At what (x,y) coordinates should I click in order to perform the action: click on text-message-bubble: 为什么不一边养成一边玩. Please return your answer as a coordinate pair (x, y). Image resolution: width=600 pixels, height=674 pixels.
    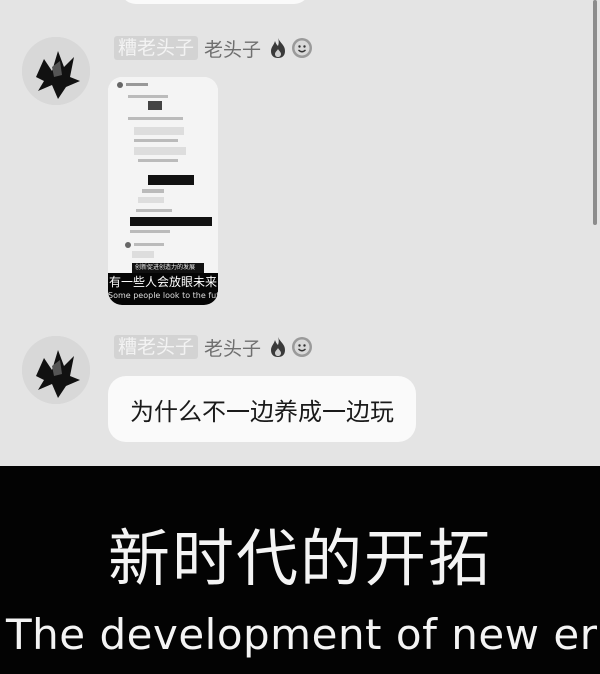
    Looking at the image, I should click on (262, 409).